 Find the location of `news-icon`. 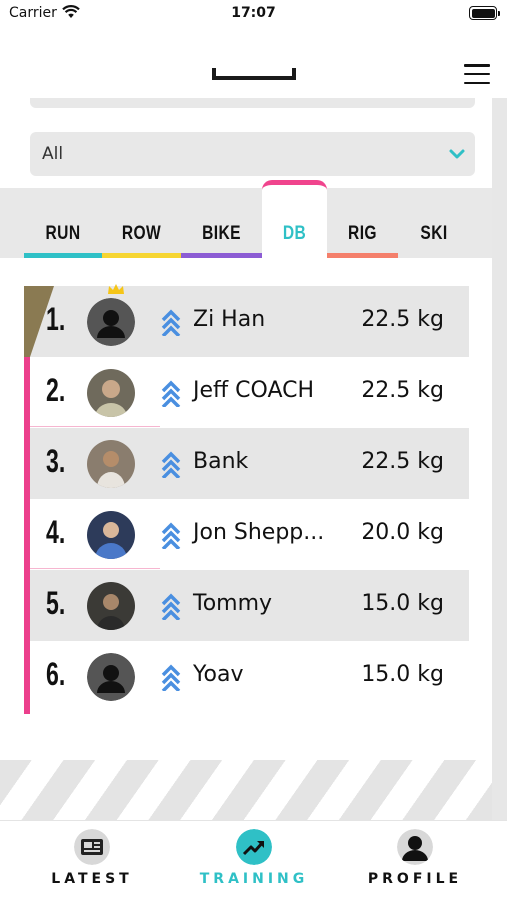

news-icon is located at coordinates (92, 847).